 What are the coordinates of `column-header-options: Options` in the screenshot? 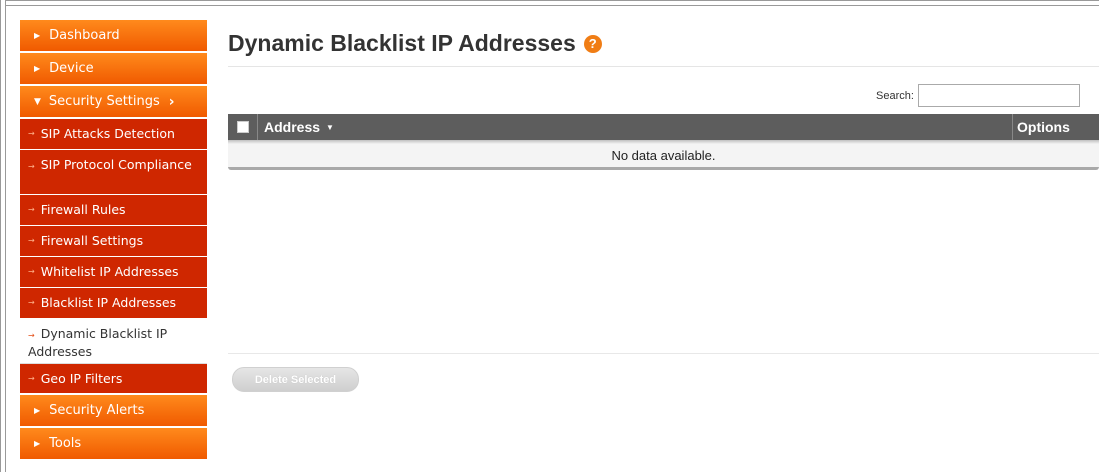 It's located at (1056, 127).